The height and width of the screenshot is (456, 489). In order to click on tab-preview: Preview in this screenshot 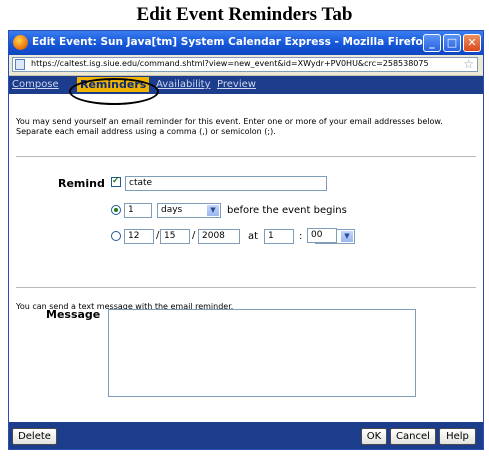, I will do `click(236, 84)`.